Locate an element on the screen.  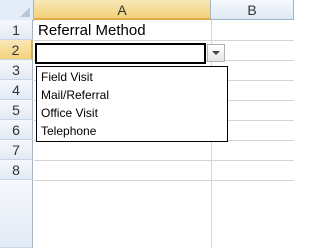
list-item: Field Visit is located at coordinates (67, 77).